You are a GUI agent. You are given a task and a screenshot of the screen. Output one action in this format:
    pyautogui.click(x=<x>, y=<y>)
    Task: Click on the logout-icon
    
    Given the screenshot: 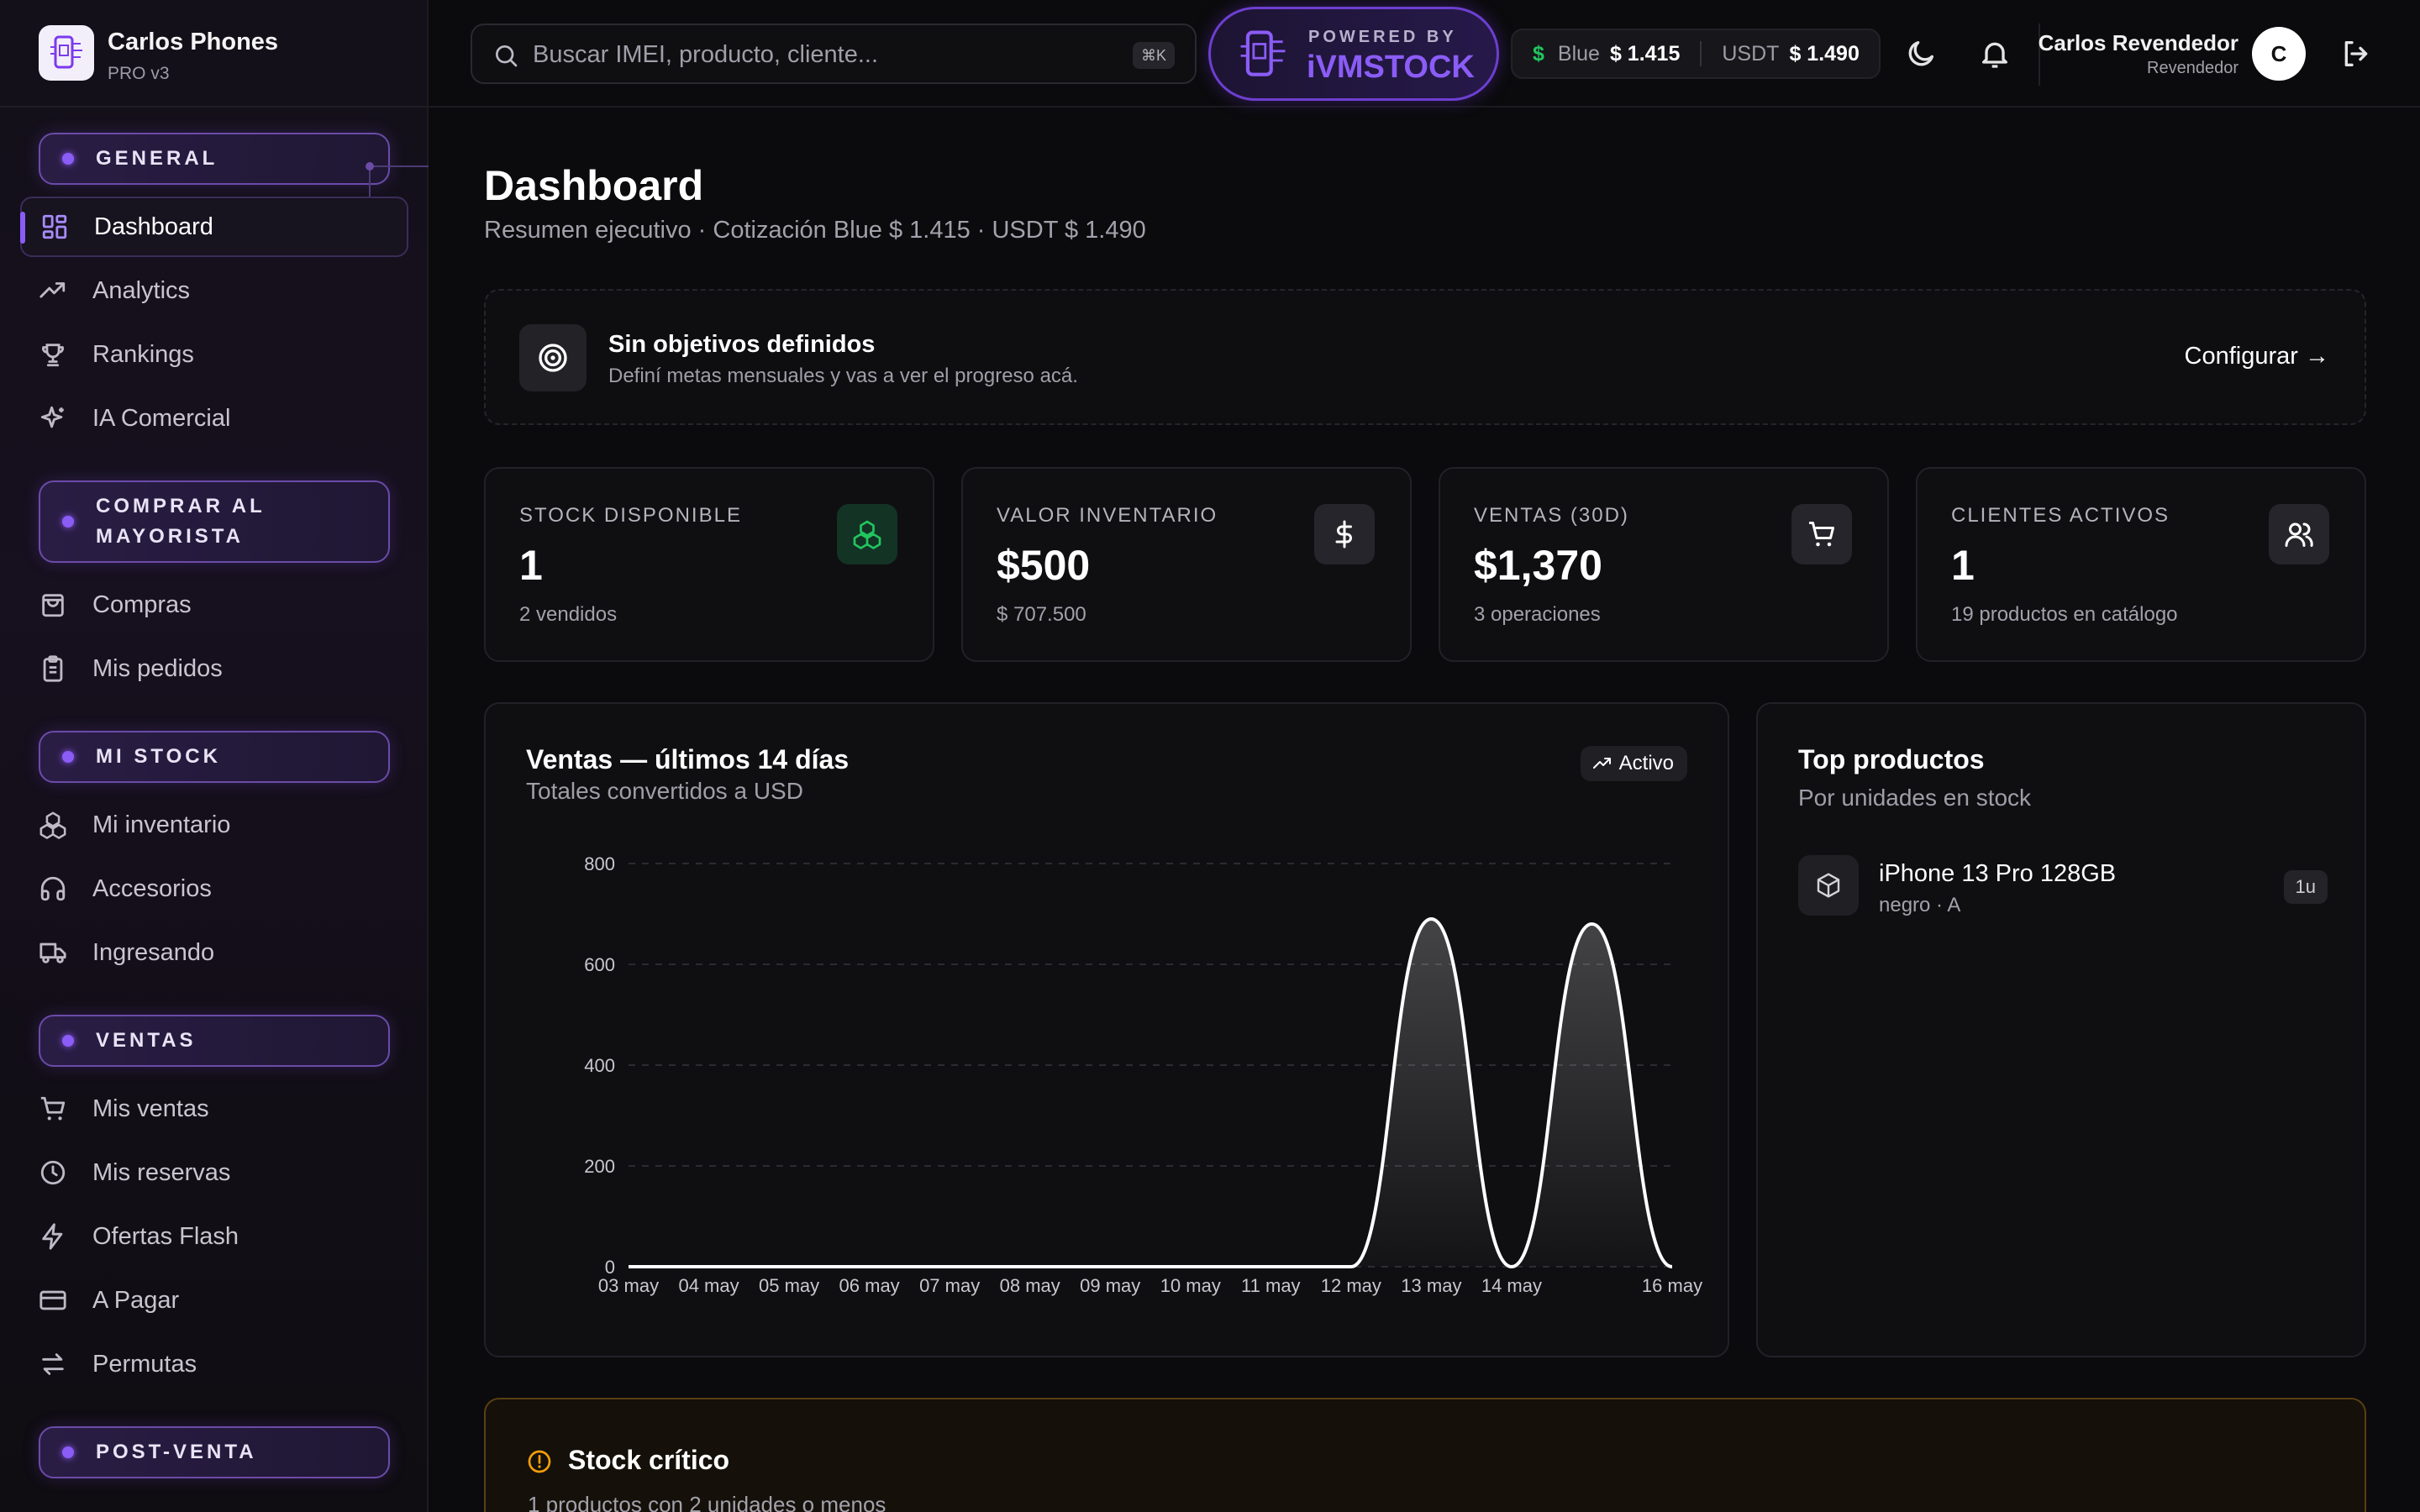 What is the action you would take?
    pyautogui.click(x=2356, y=54)
    